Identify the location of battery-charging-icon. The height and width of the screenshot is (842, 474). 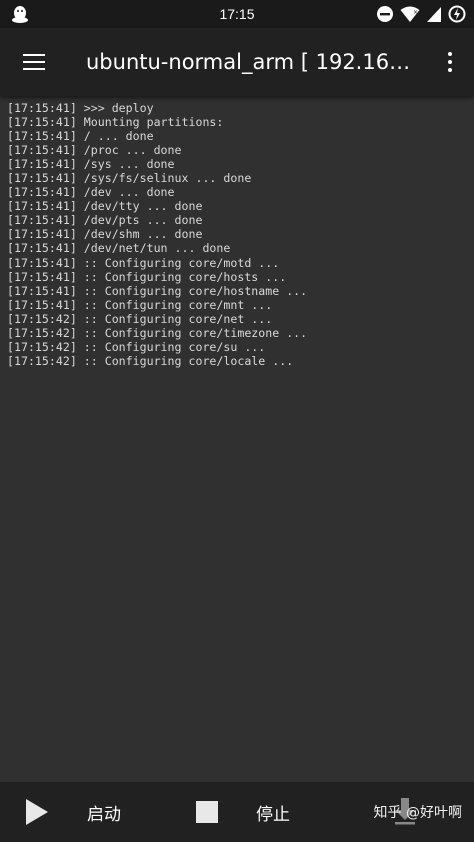
(457, 14).